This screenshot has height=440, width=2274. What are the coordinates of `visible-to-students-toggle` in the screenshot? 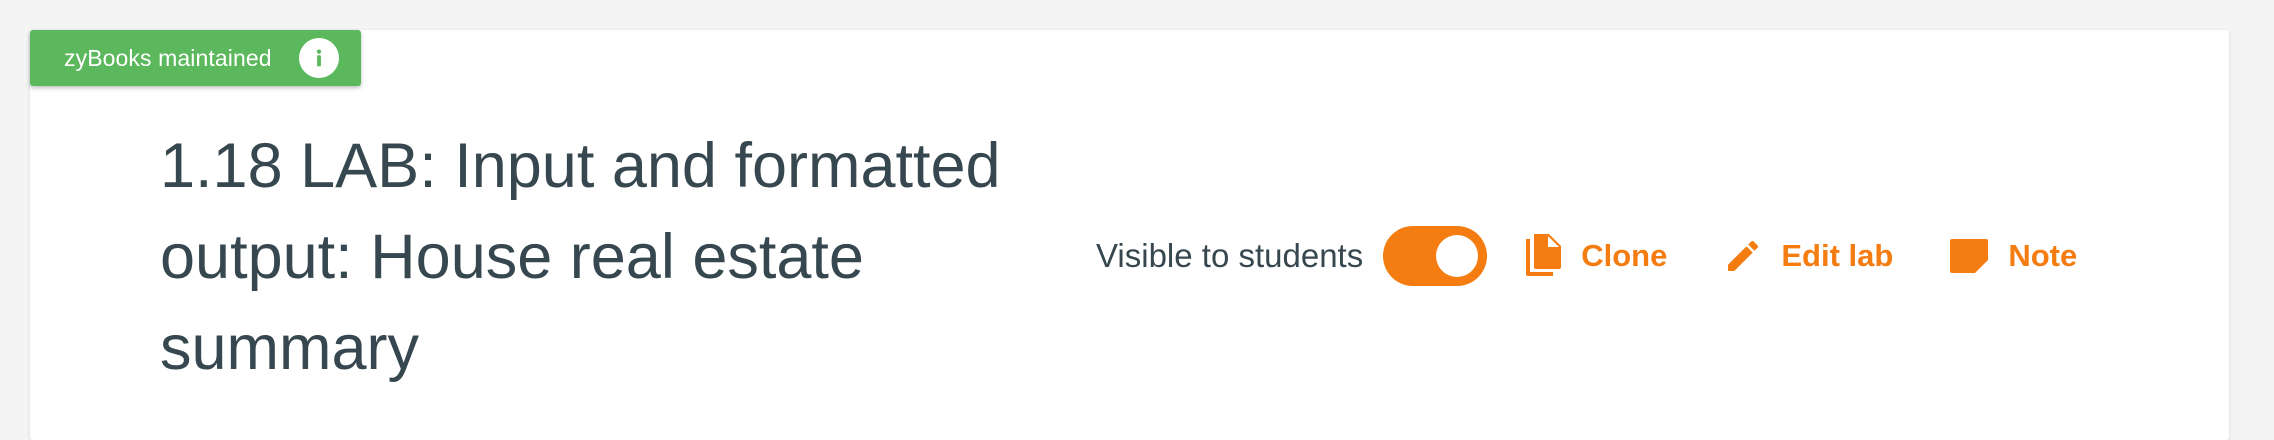 It's located at (1435, 256).